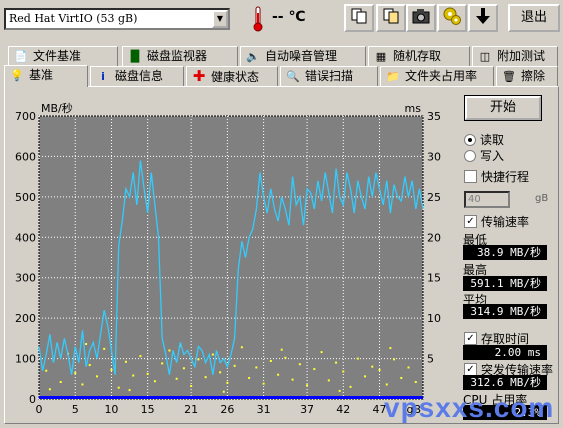 The height and width of the screenshot is (428, 563). I want to click on chart-y-tick-label: 100, so click(25, 359).